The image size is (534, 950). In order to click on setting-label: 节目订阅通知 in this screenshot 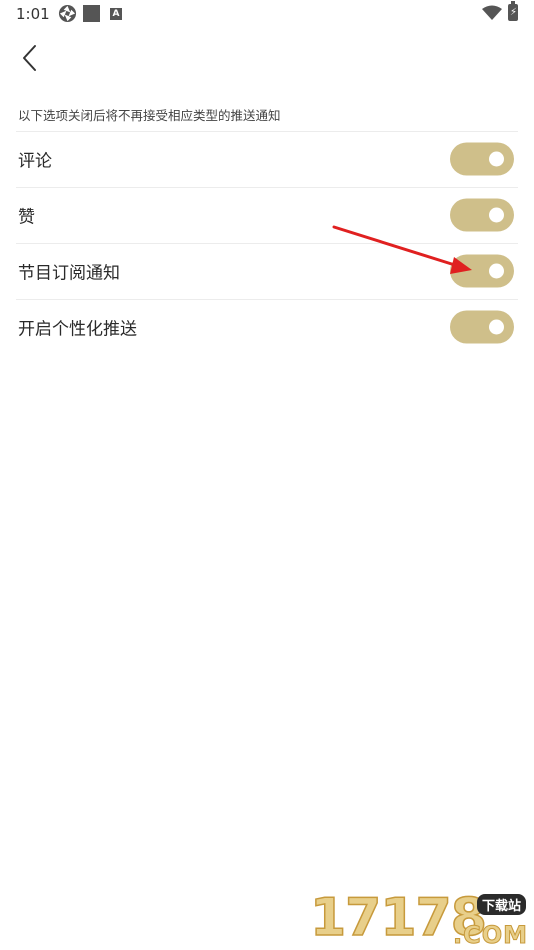, I will do `click(69, 273)`.